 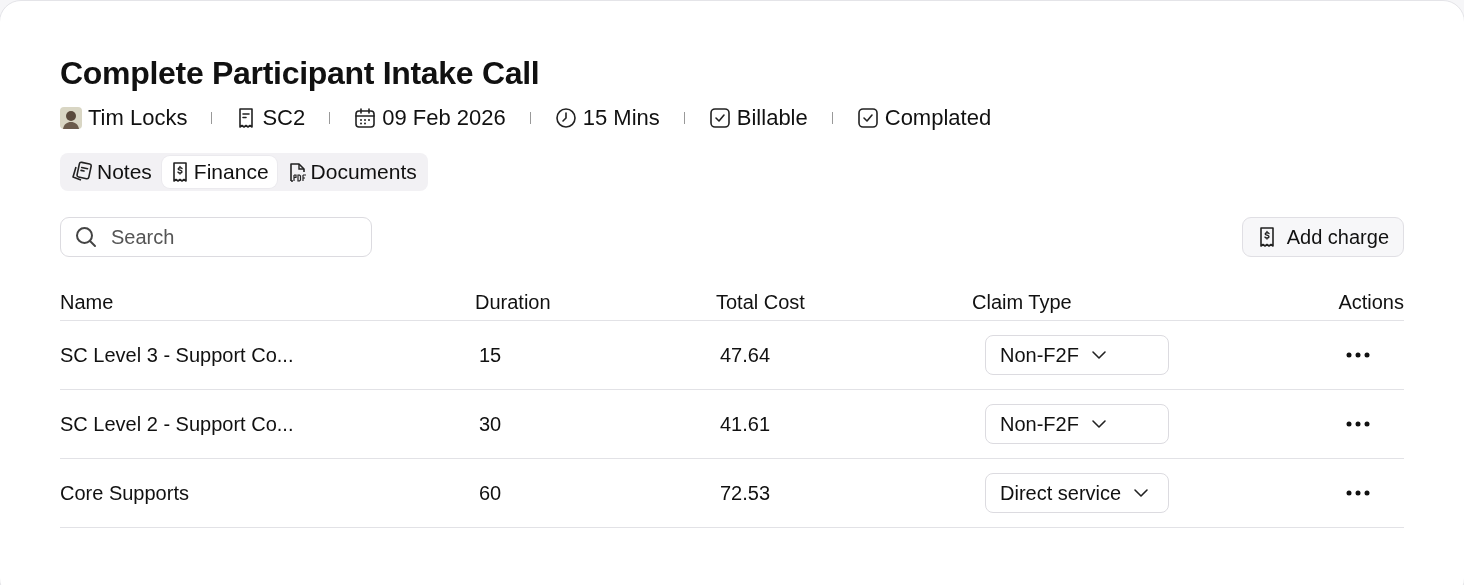 I want to click on search-field: Search, so click(x=216, y=237).